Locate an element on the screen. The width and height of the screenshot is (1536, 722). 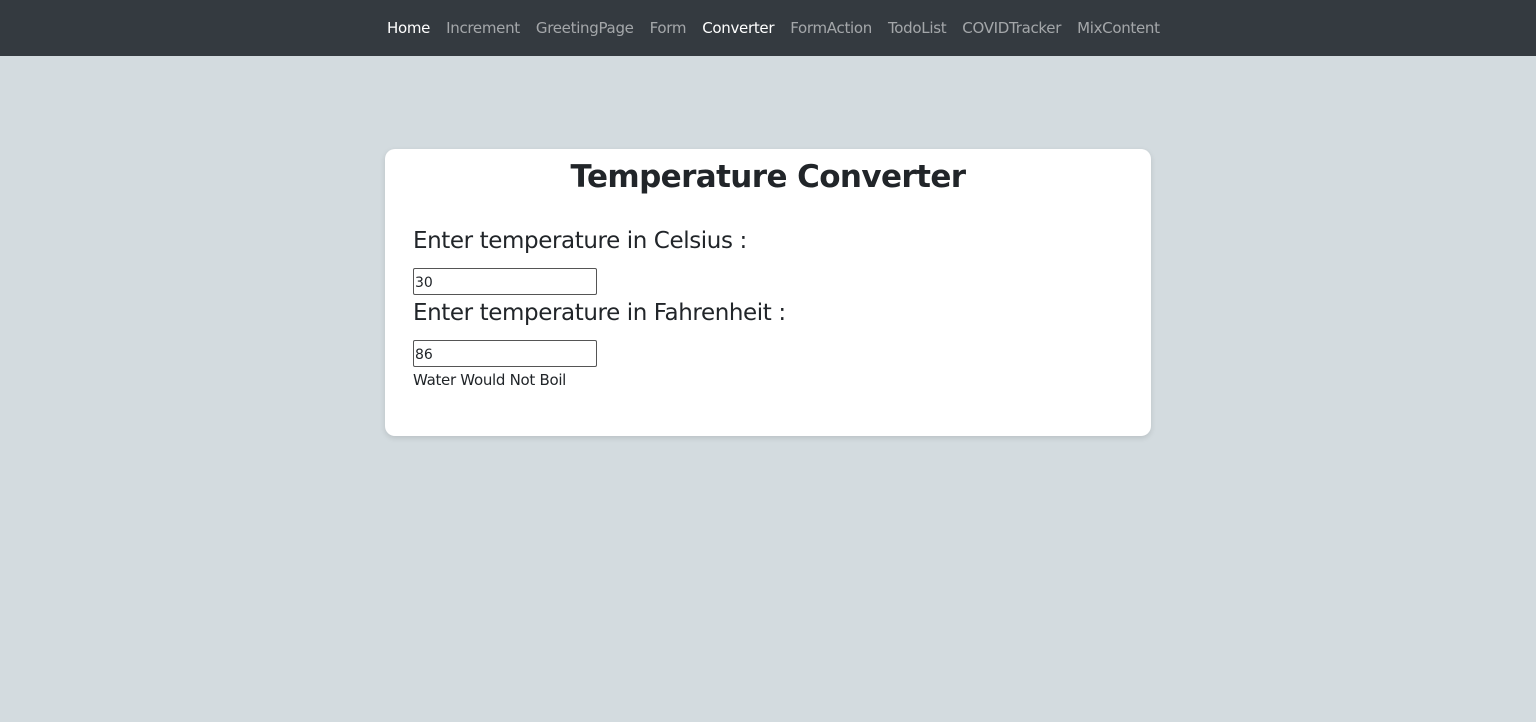
fahrenheit-input is located at coordinates (505, 353).